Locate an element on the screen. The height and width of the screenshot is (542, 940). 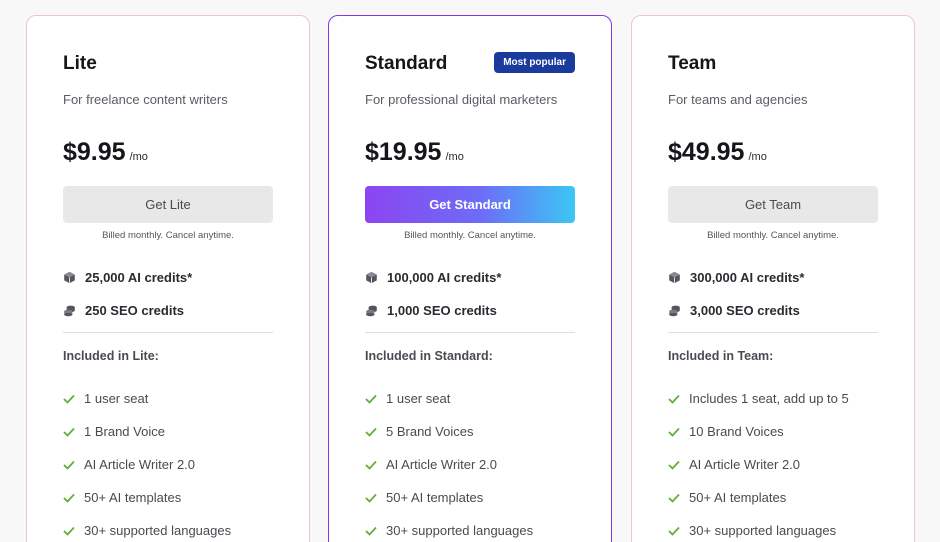
ai-credits: 300,000 AI credits* is located at coordinates (736, 277).